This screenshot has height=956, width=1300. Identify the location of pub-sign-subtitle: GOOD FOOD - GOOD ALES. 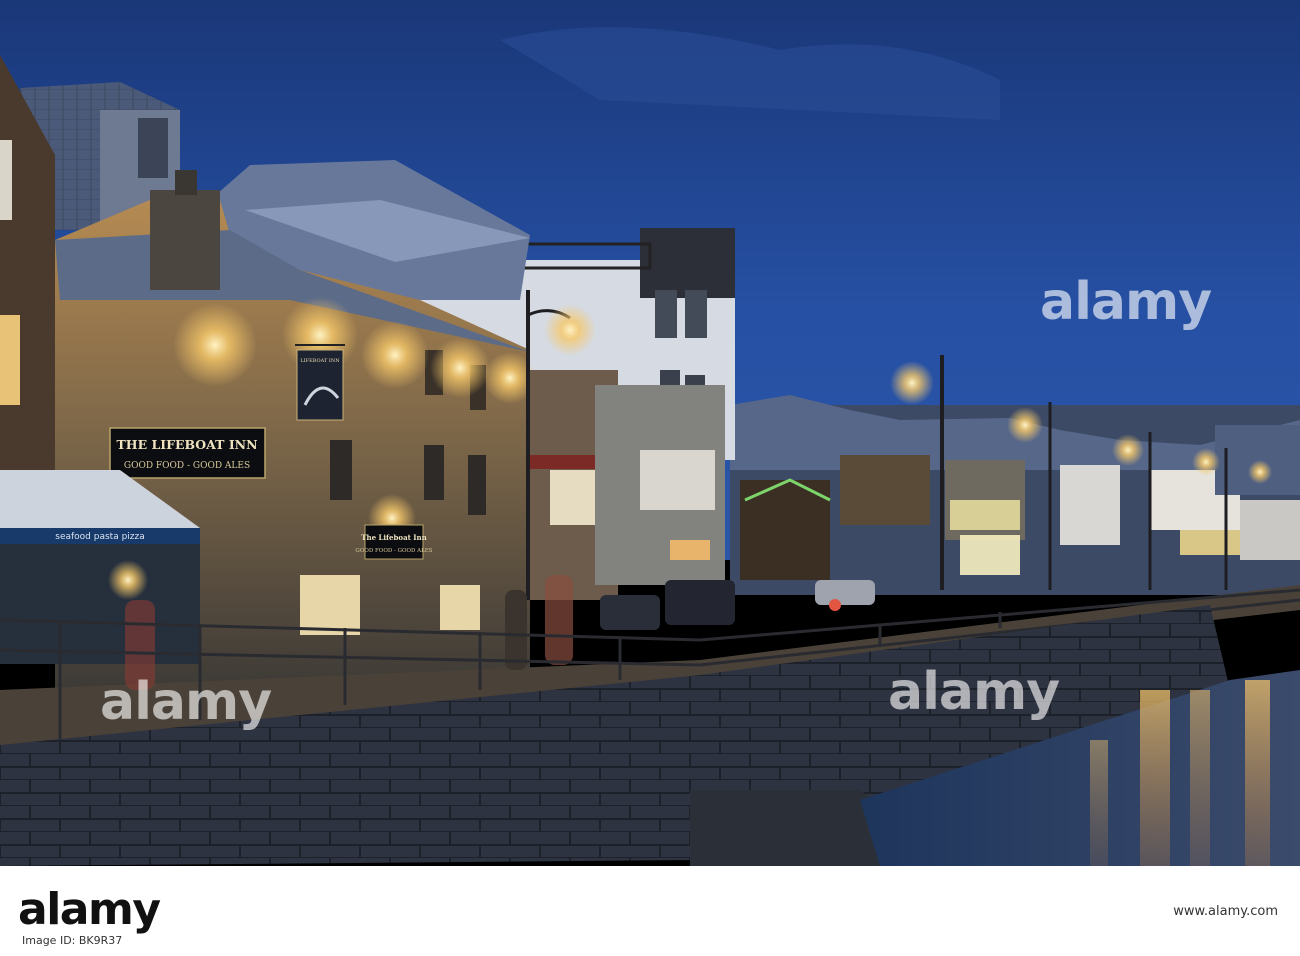
(187, 466).